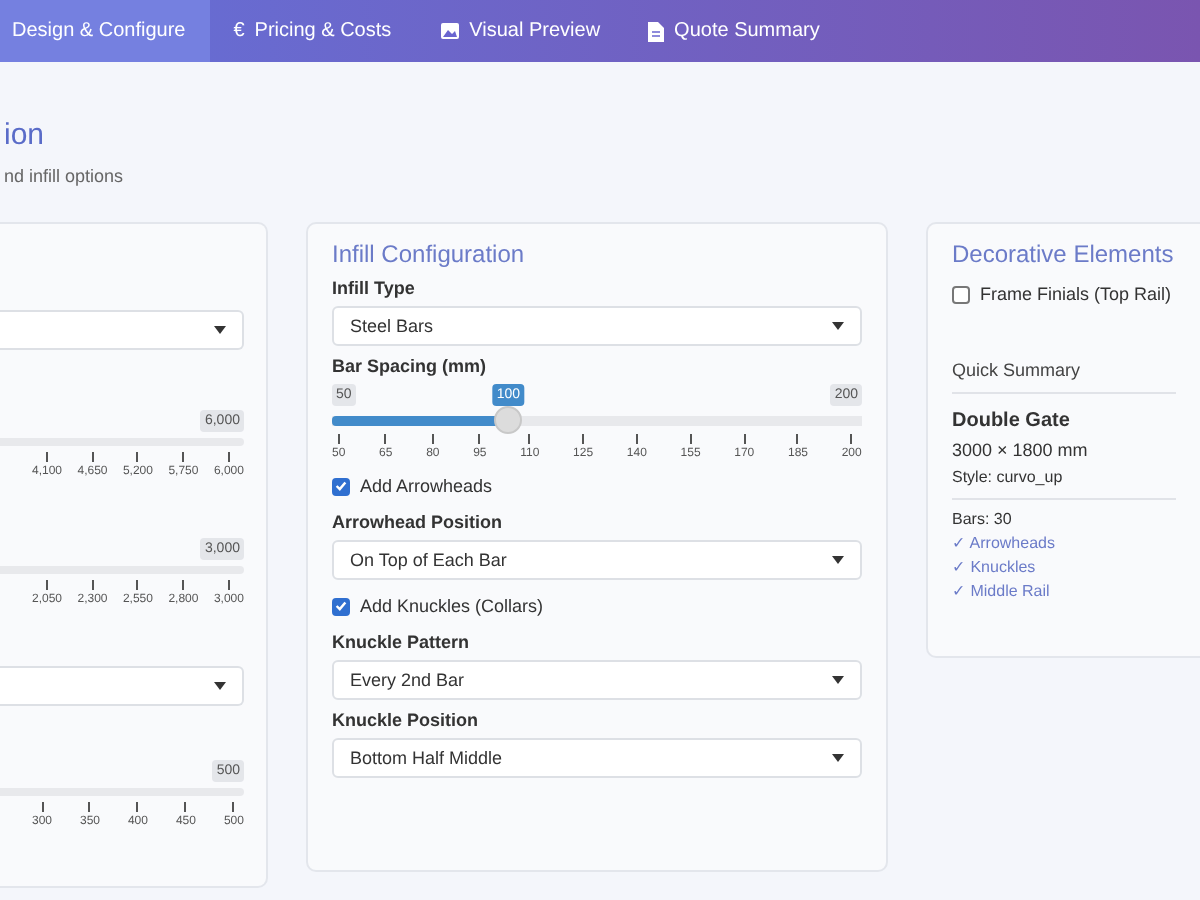 The height and width of the screenshot is (900, 1200). What do you see at coordinates (406, 720) in the screenshot?
I see `field-label: Knuckle Position` at bounding box center [406, 720].